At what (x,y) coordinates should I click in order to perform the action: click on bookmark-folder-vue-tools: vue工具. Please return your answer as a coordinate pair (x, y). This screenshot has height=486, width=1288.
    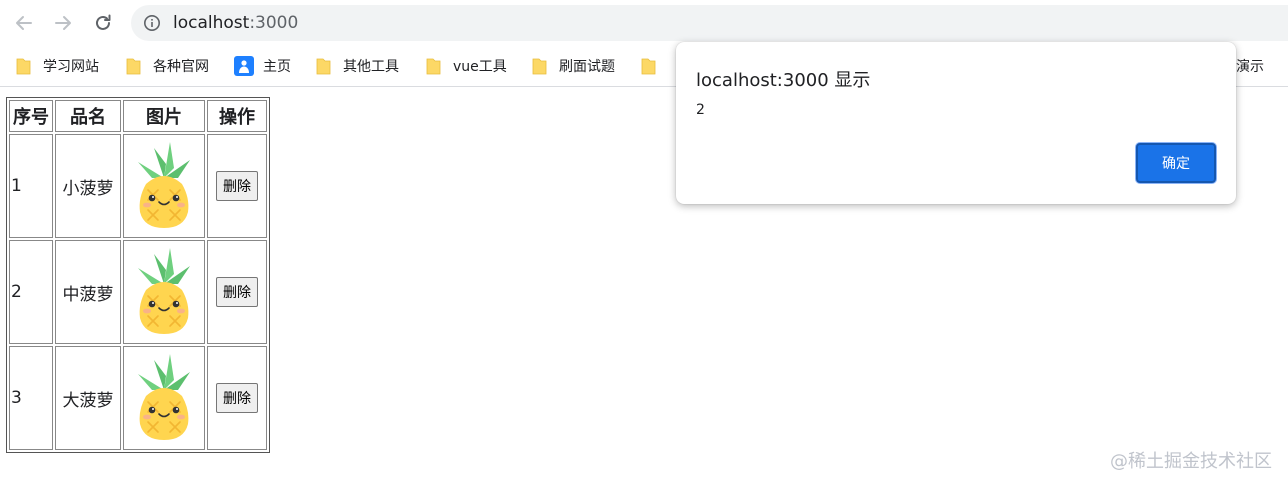
    Looking at the image, I should click on (466, 66).